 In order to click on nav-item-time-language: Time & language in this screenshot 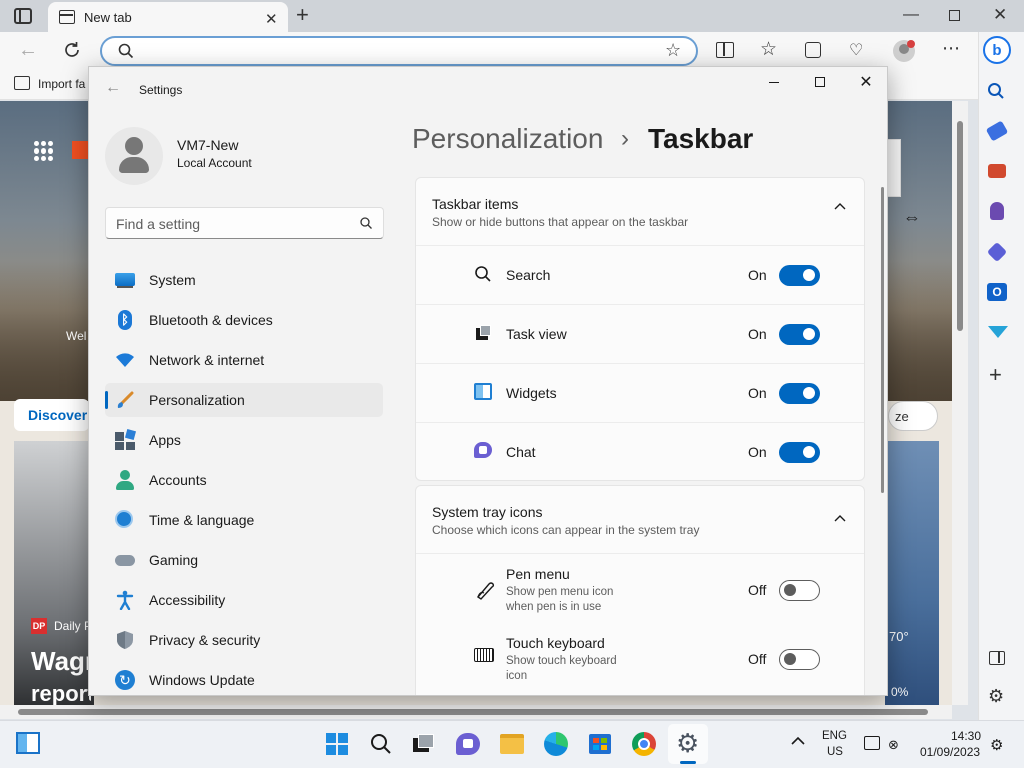, I will do `click(244, 520)`.